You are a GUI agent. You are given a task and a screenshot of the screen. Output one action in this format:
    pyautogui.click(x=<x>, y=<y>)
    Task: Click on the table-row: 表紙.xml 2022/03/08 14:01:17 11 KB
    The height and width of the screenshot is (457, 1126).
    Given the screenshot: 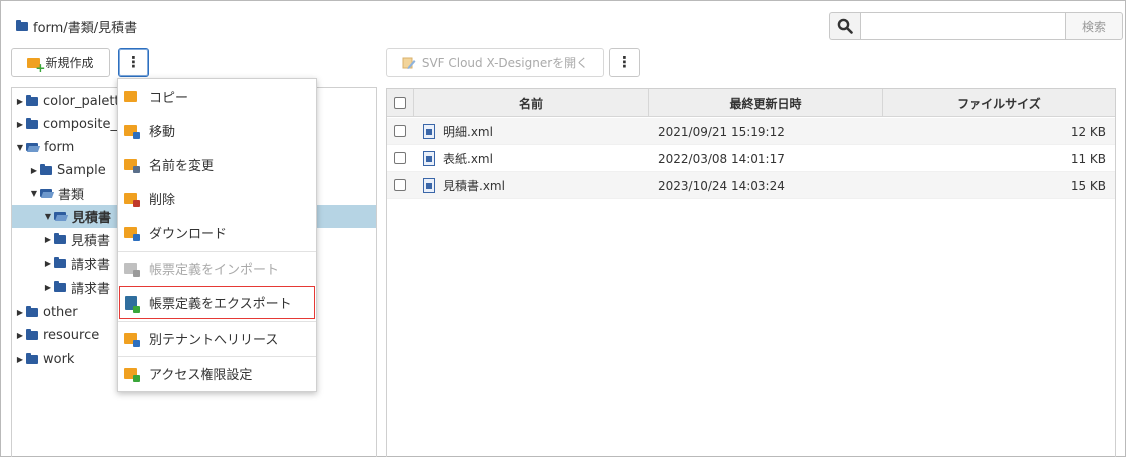 What is the action you would take?
    pyautogui.click(x=751, y=158)
    